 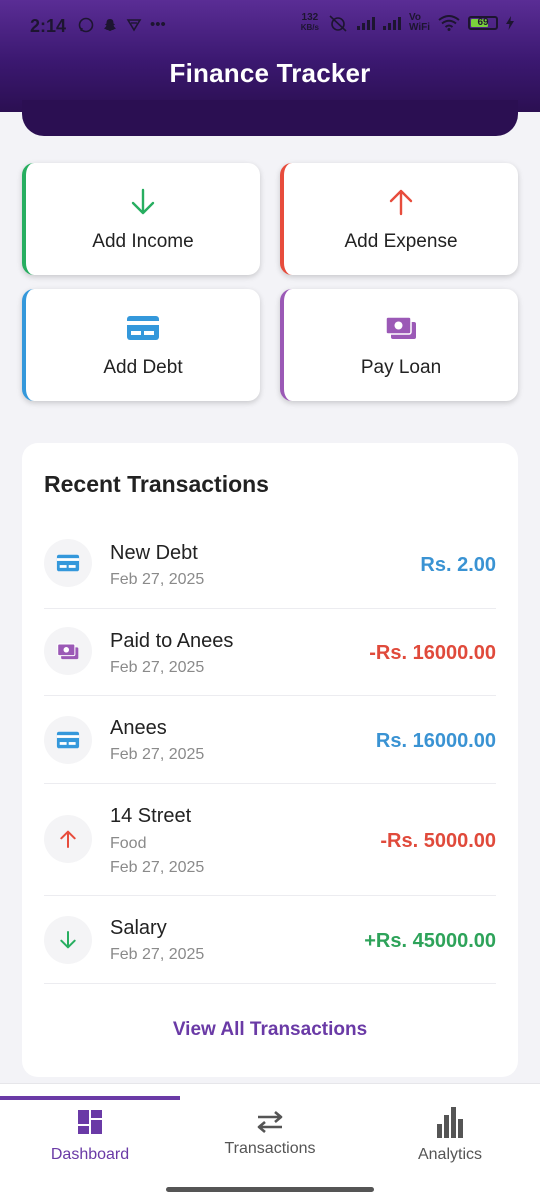 What do you see at coordinates (450, 1122) in the screenshot?
I see `bar-chart-icon` at bounding box center [450, 1122].